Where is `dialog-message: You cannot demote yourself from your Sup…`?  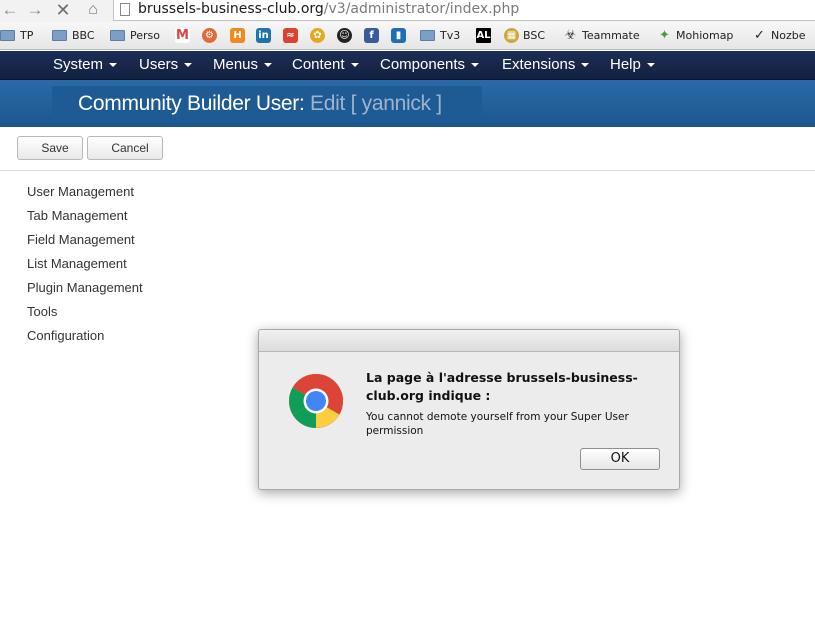 dialog-message: You cannot demote yourself from your Sup… is located at coordinates (497, 424).